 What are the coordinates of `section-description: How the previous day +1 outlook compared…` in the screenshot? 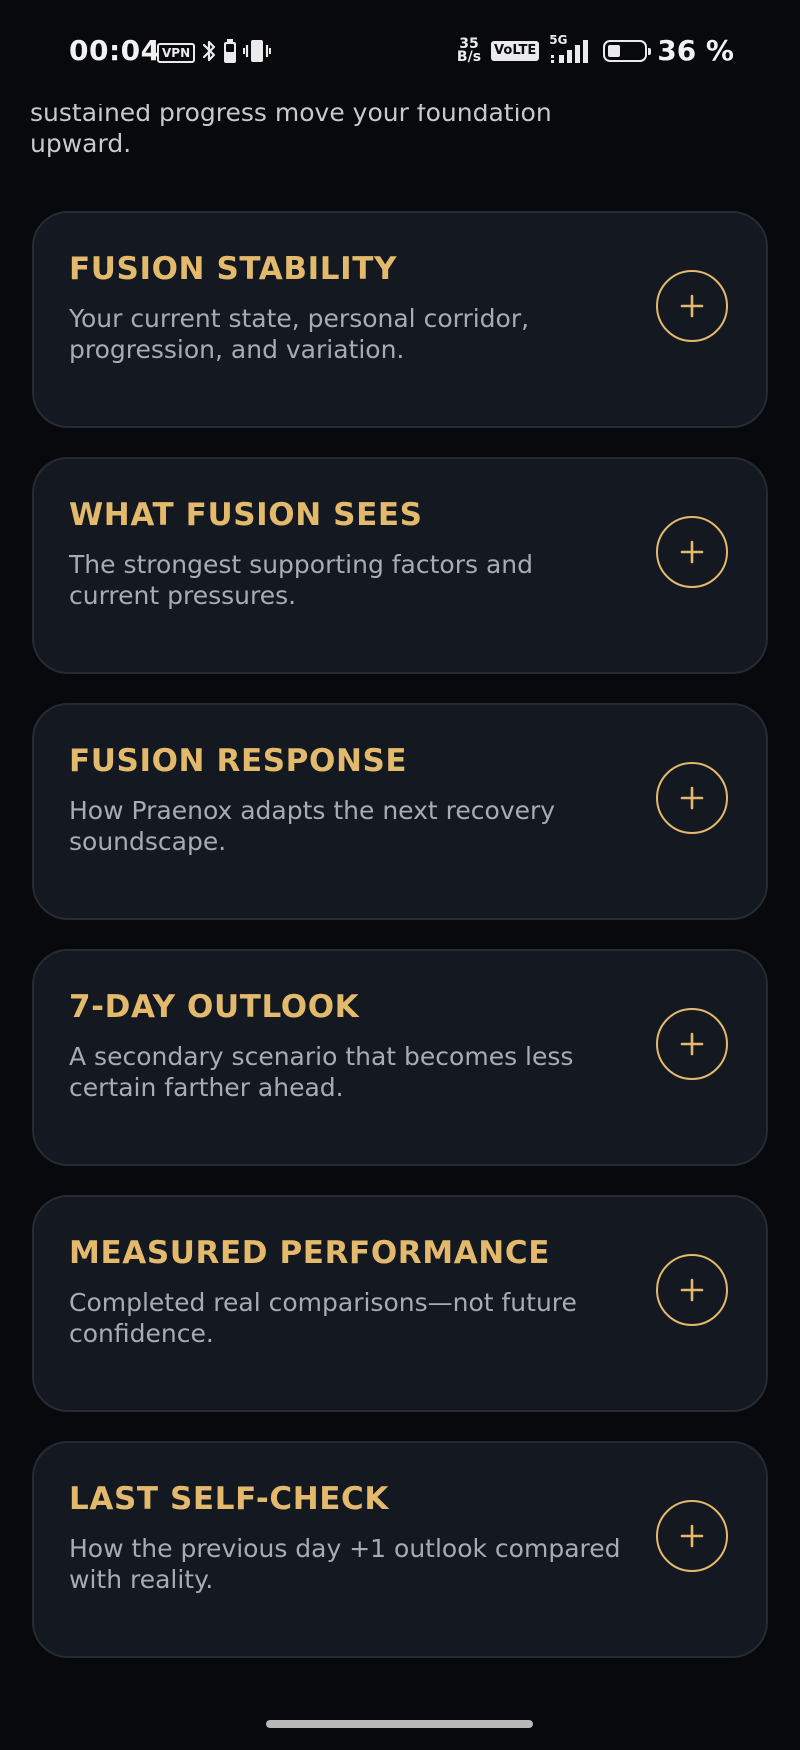 It's located at (345, 1564).